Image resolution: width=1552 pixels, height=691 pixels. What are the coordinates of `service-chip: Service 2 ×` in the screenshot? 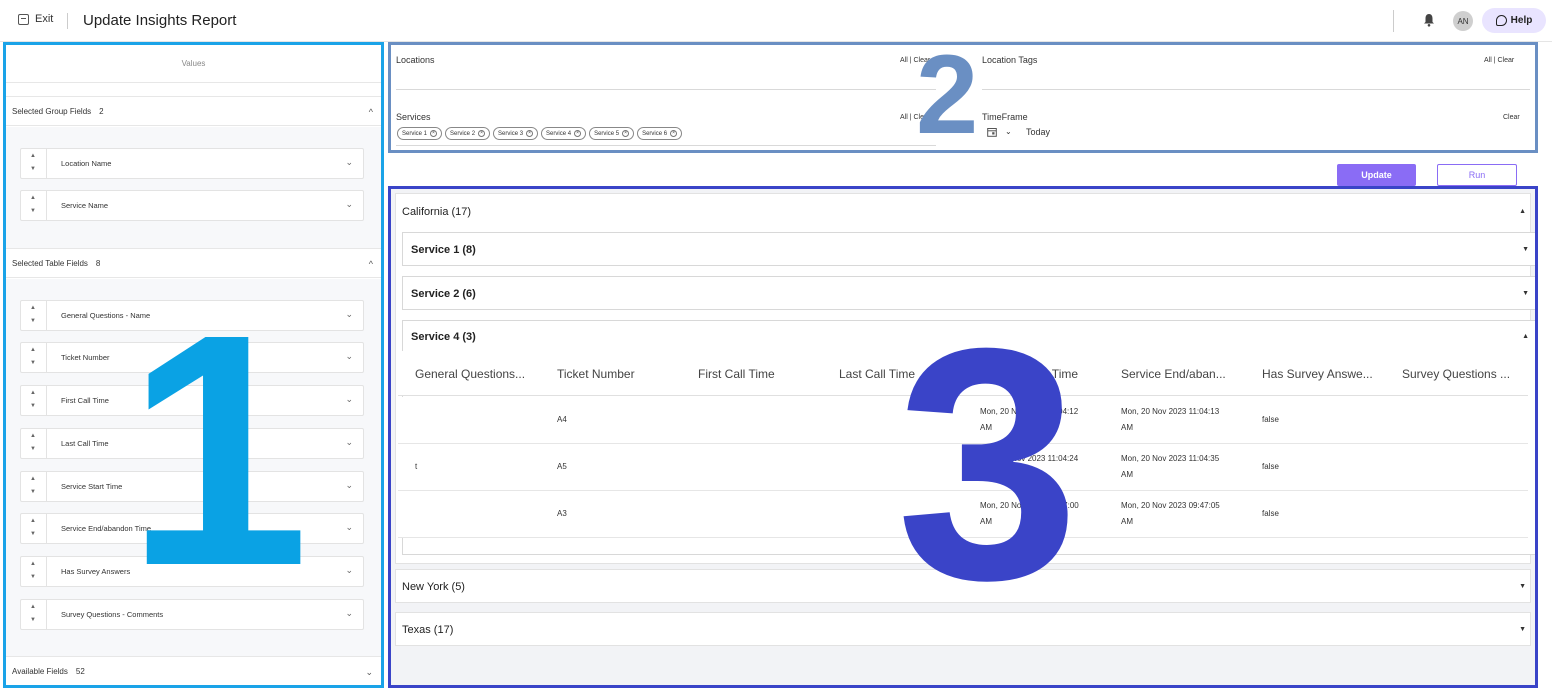 It's located at (468, 133).